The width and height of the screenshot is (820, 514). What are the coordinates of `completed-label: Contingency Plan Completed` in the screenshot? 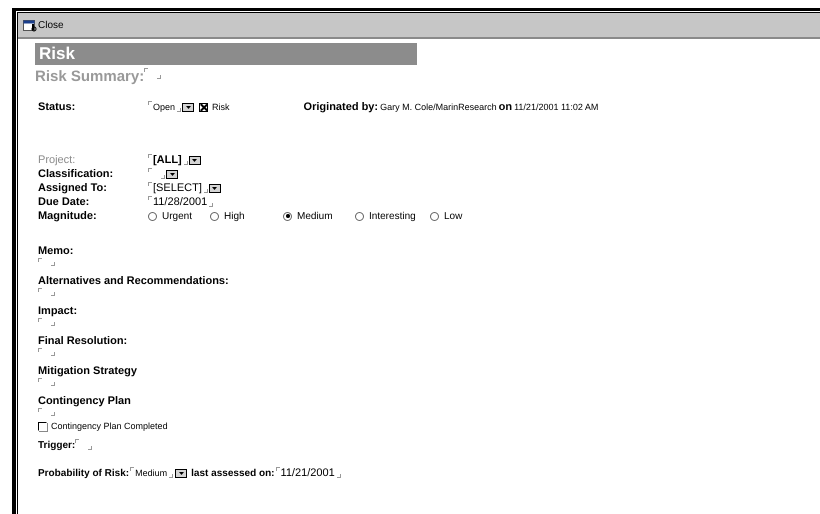 It's located at (109, 426).